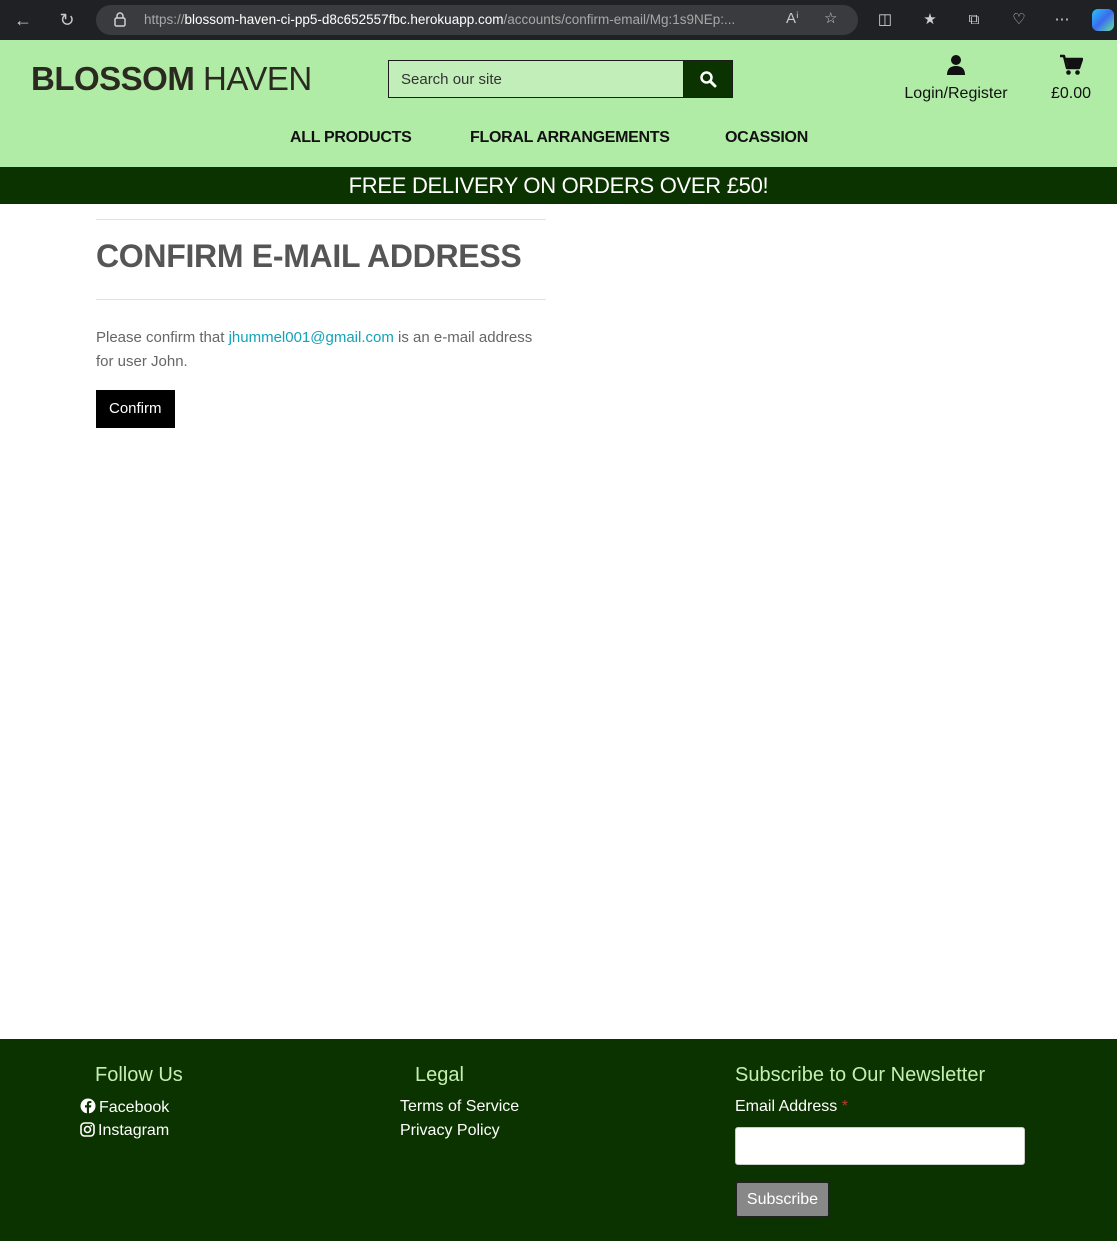 The image size is (1117, 1241). Describe the element at coordinates (88, 1106) in the screenshot. I see `facebook-icon` at that location.